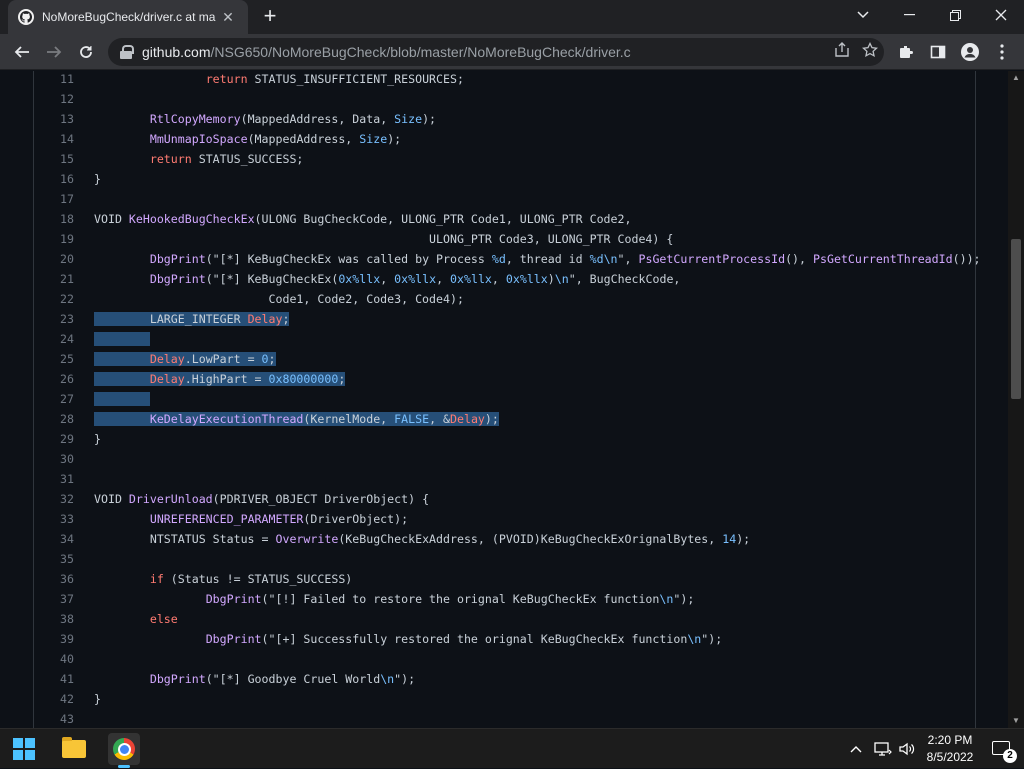 This screenshot has width=1024, height=769. I want to click on line-number: 34, so click(54, 539).